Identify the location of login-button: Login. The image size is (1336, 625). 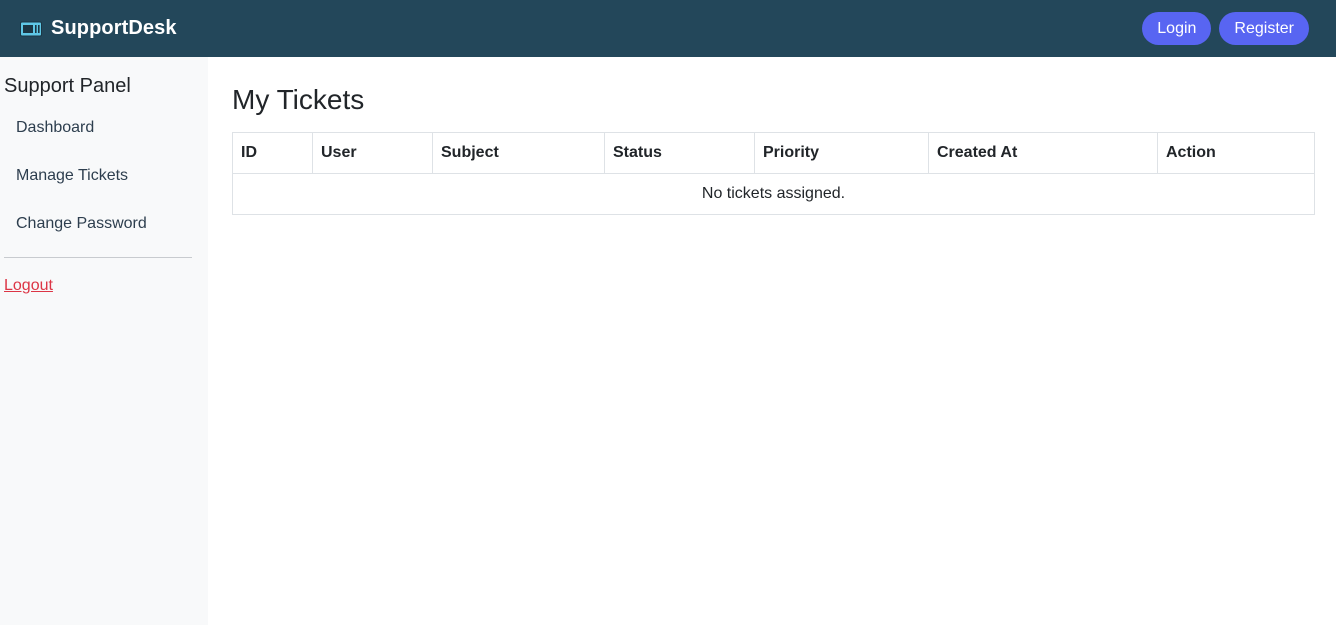
(1177, 28).